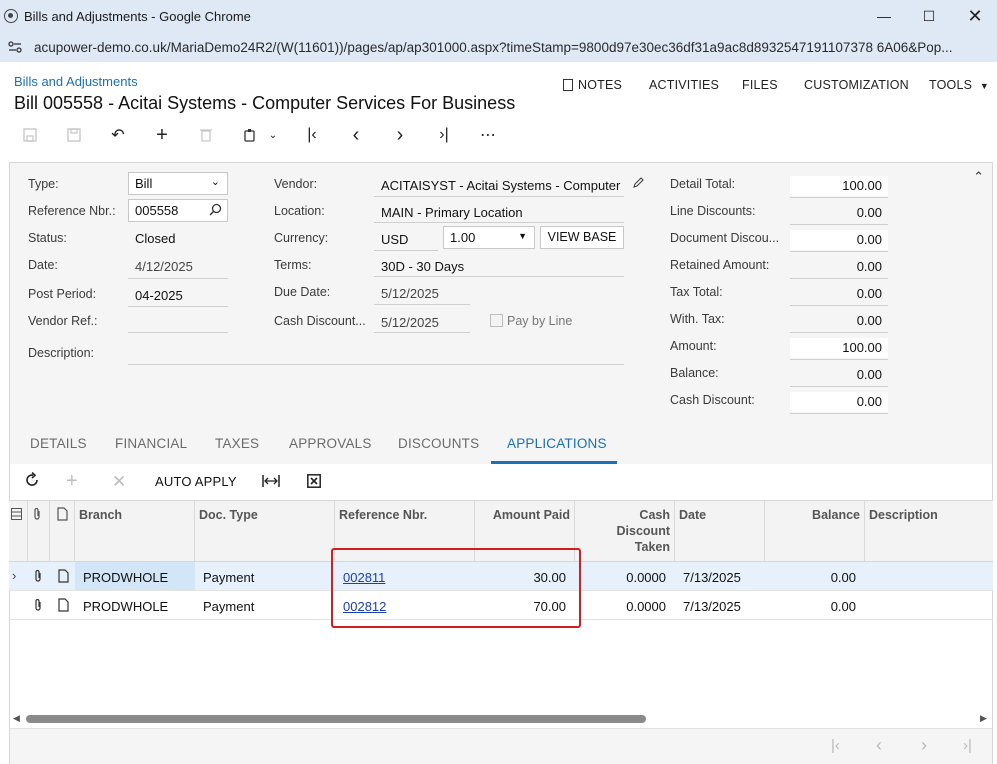  I want to click on pager-next-icon: ›, so click(924, 745).